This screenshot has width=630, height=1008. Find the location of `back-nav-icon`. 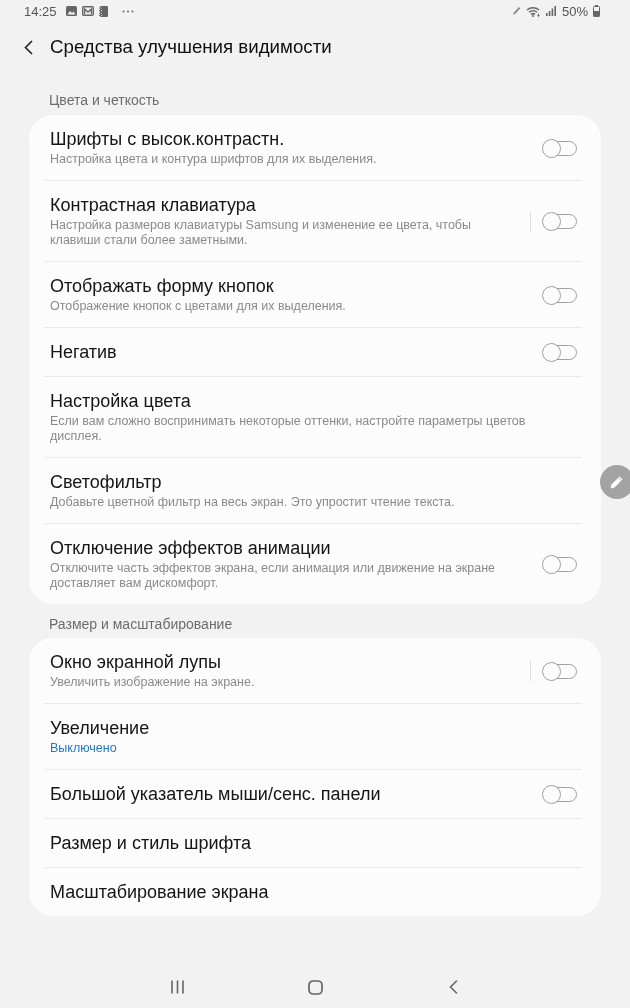

back-nav-icon is located at coordinates (453, 987).